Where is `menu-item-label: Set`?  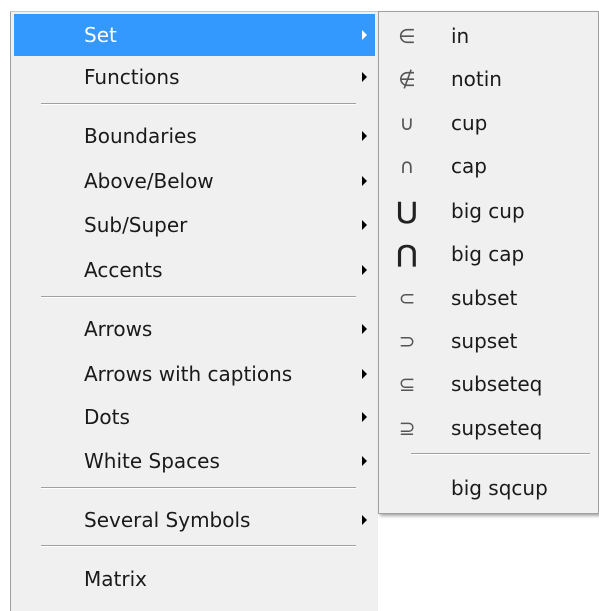
menu-item-label: Set is located at coordinates (100, 35).